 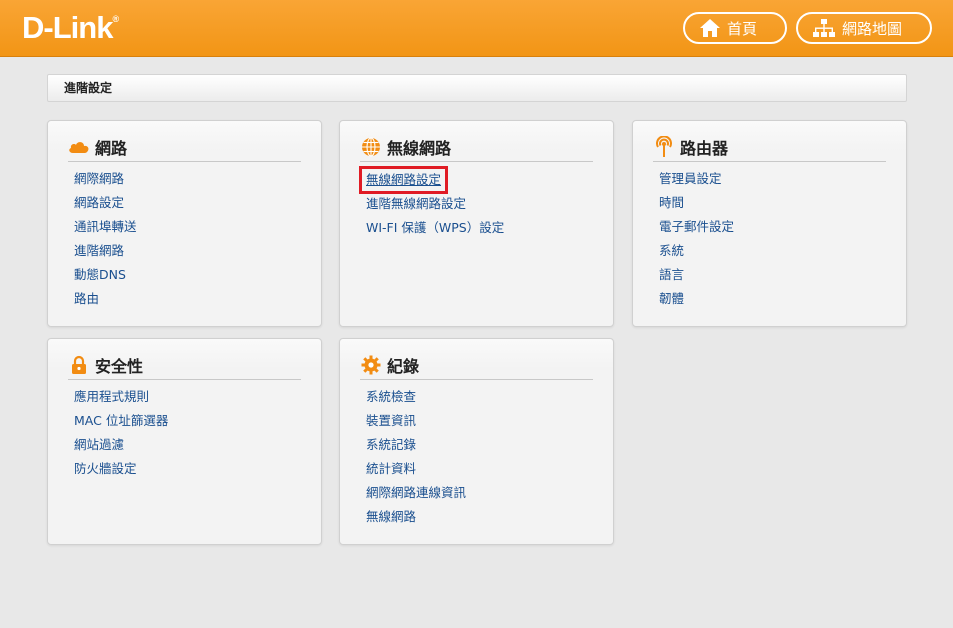 What do you see at coordinates (477, 88) in the screenshot?
I see `breadcrumb: 進階設定` at bounding box center [477, 88].